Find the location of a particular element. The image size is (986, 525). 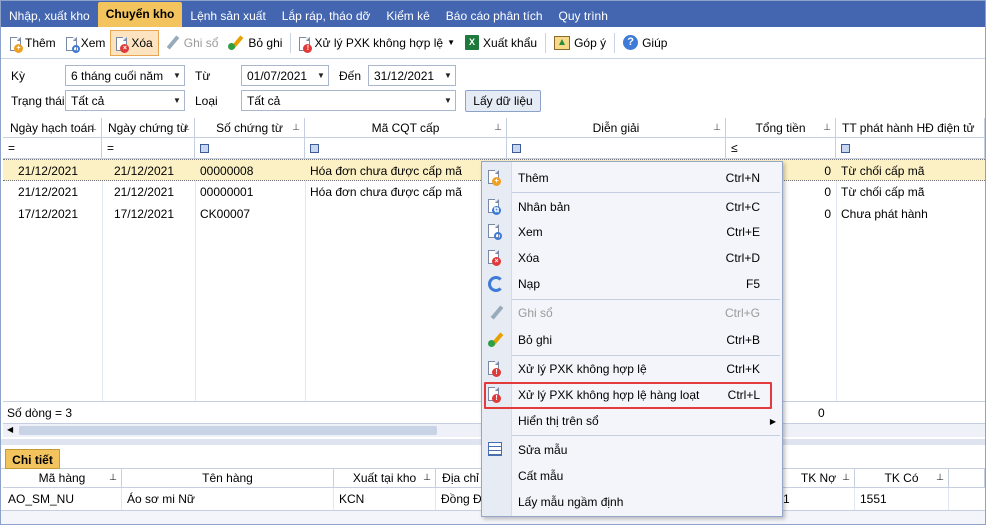

type-select: Tất cả ▼ is located at coordinates (348, 100).